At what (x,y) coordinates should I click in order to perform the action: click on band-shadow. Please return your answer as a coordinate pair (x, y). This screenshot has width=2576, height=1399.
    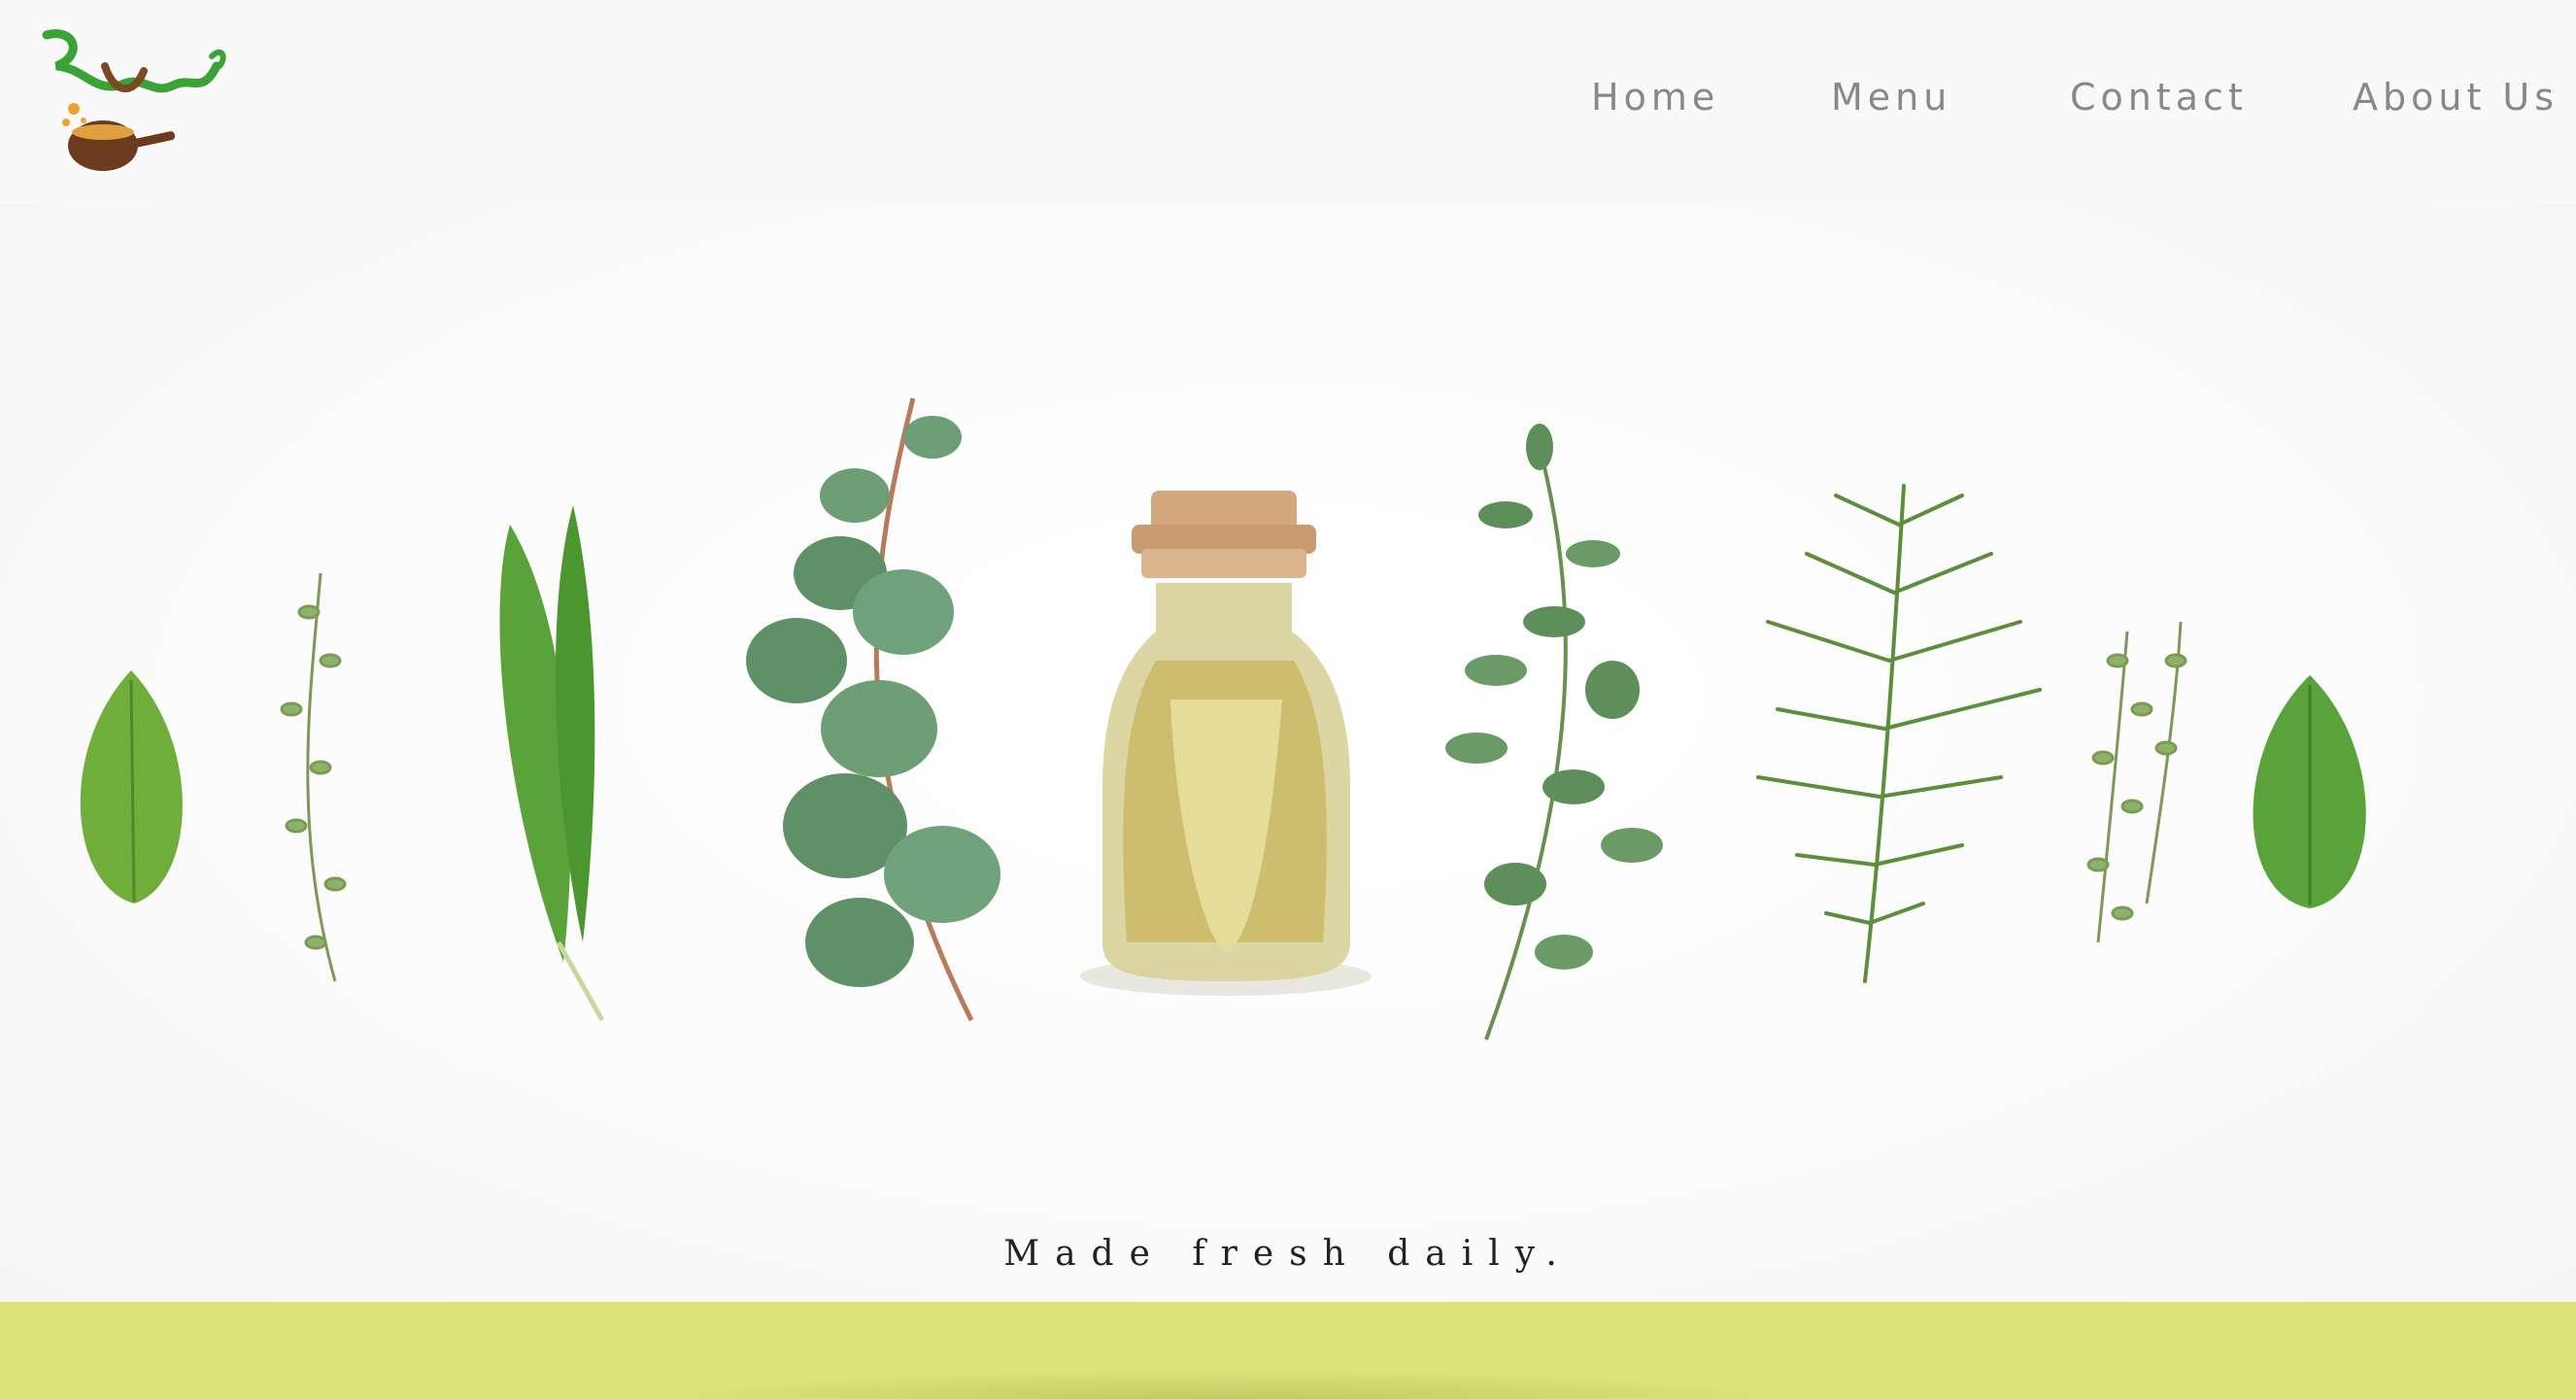
    Looking at the image, I should click on (1224, 1384).